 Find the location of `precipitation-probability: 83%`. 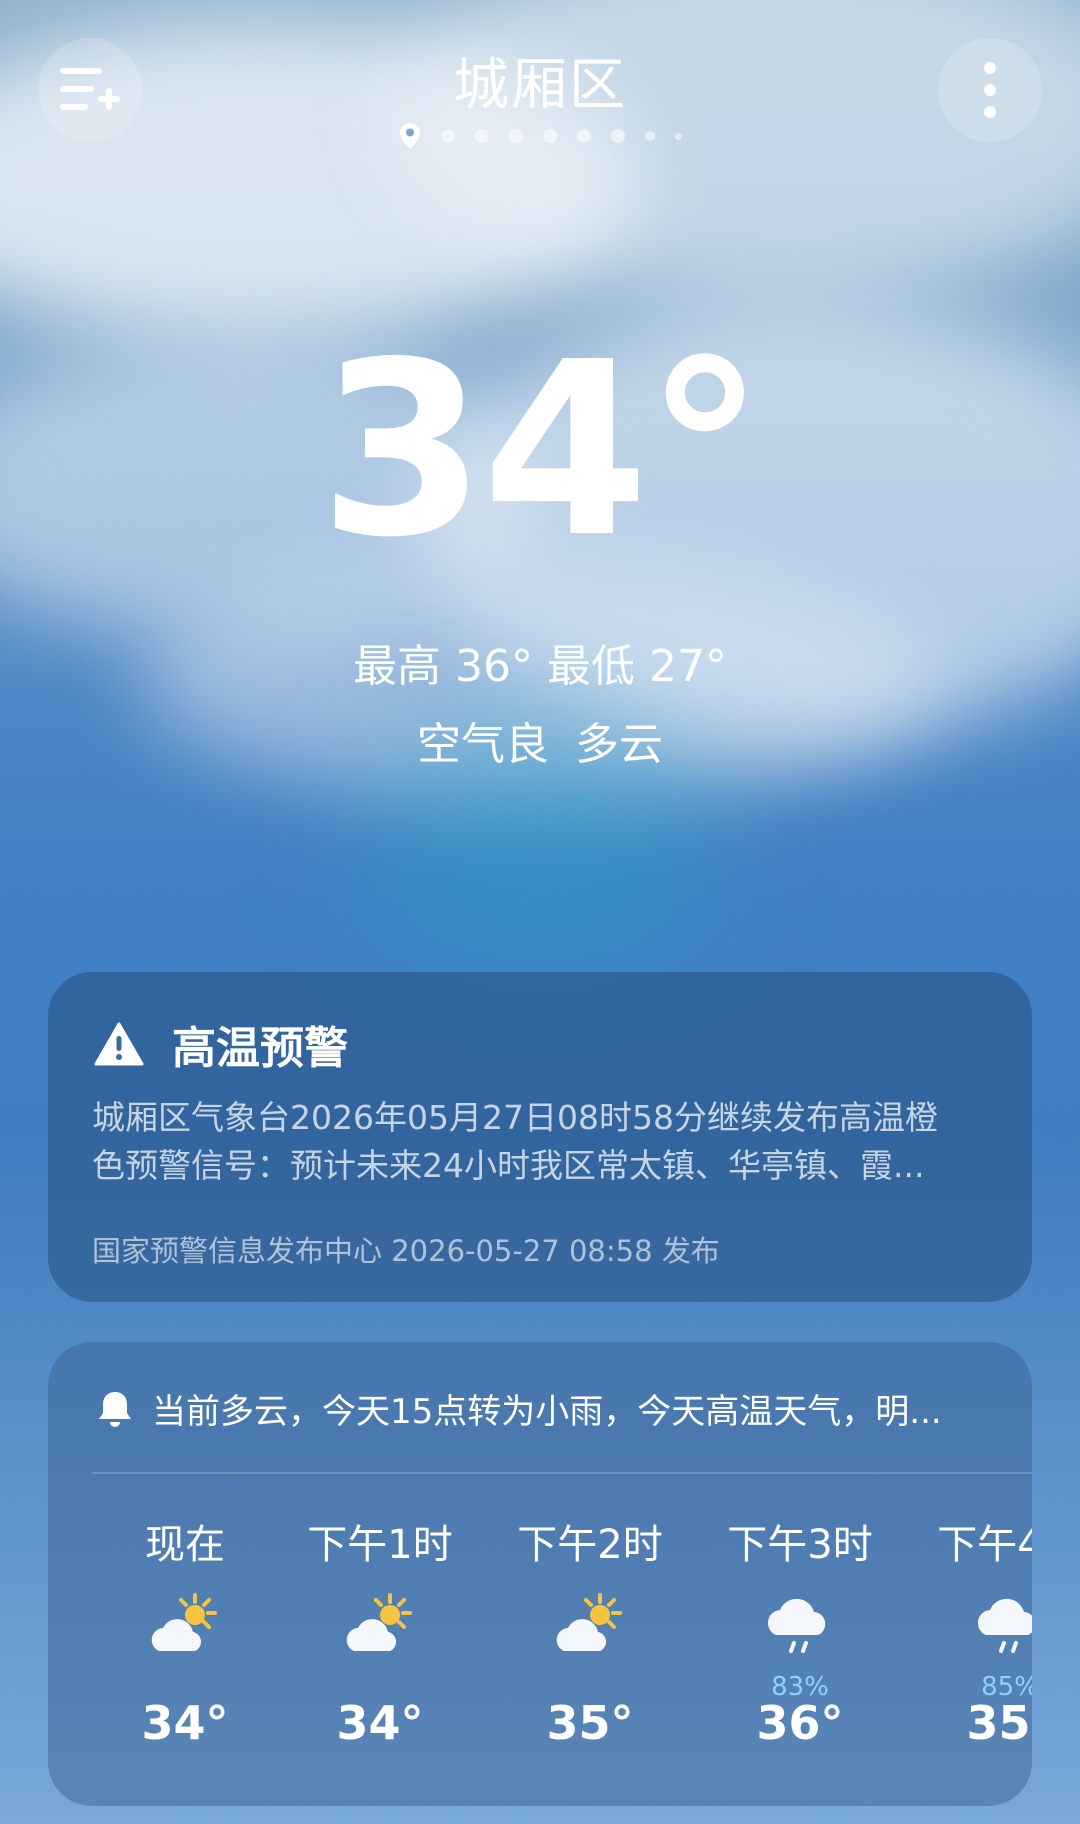

precipitation-probability: 83% is located at coordinates (800, 1687).